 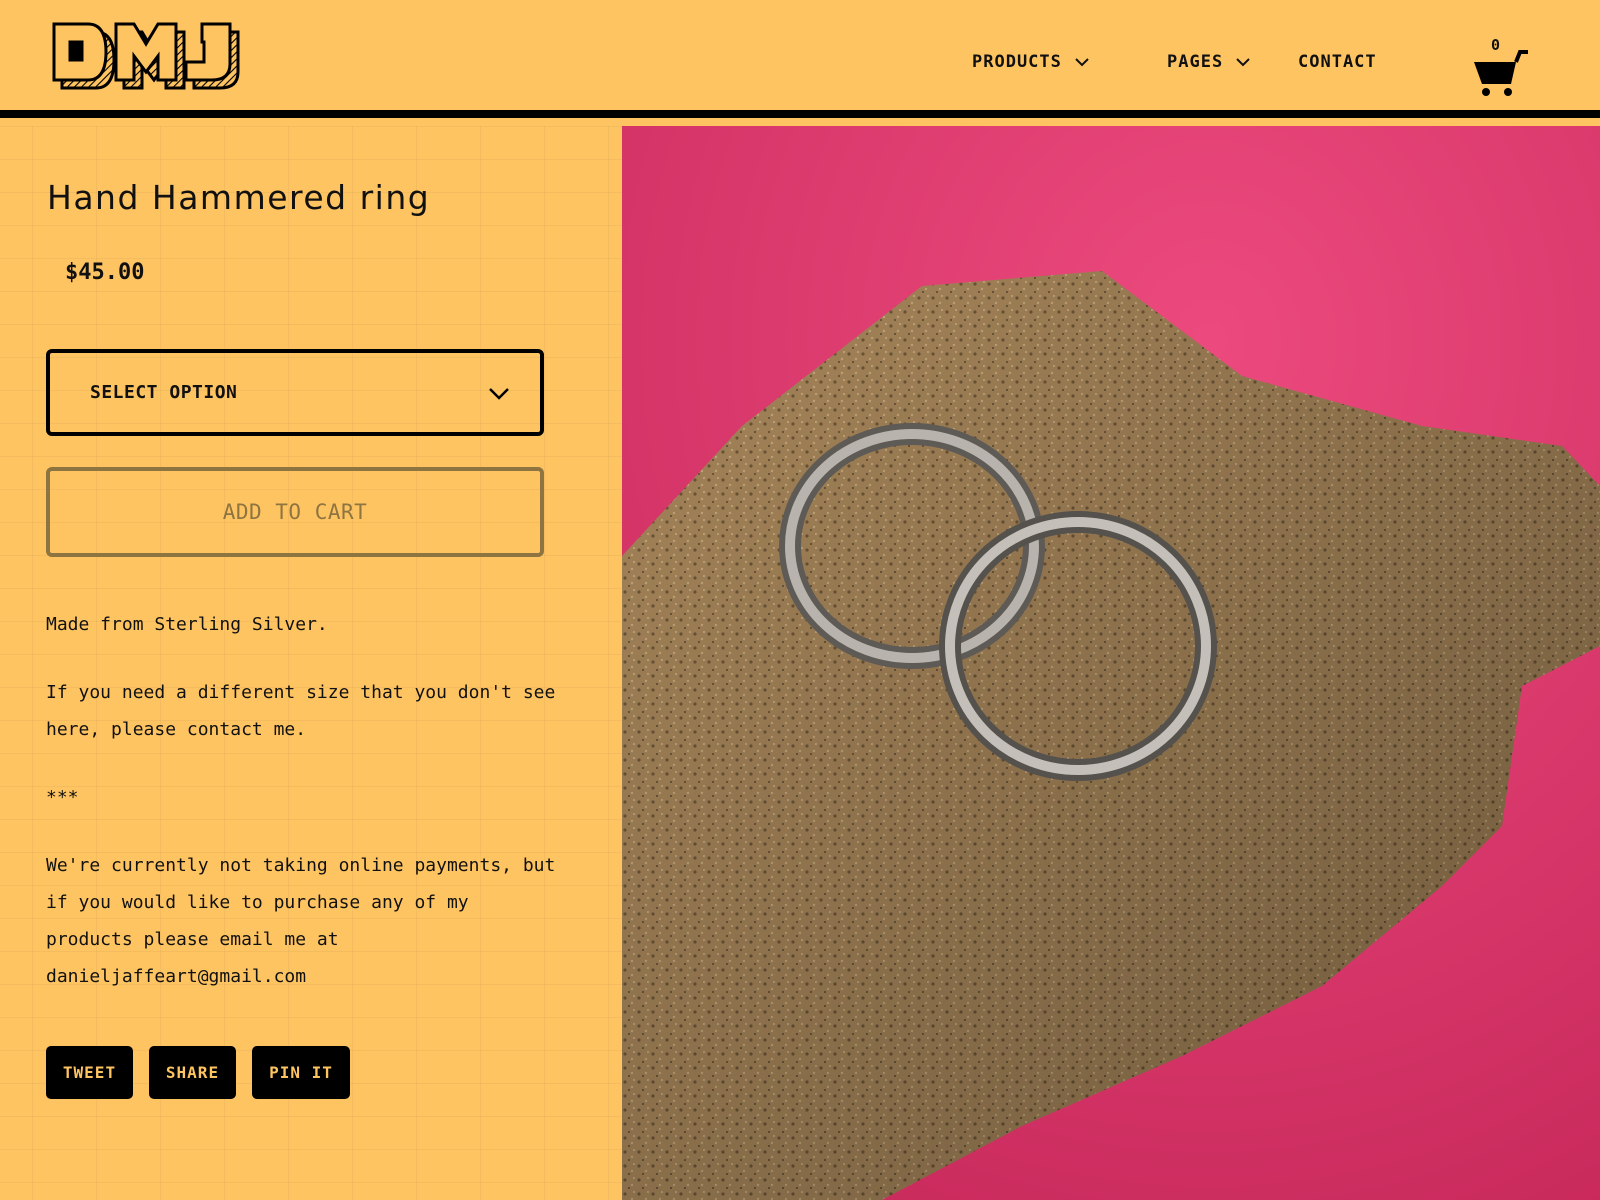 I want to click on share-label: SHARE, so click(x=192, y=1072).